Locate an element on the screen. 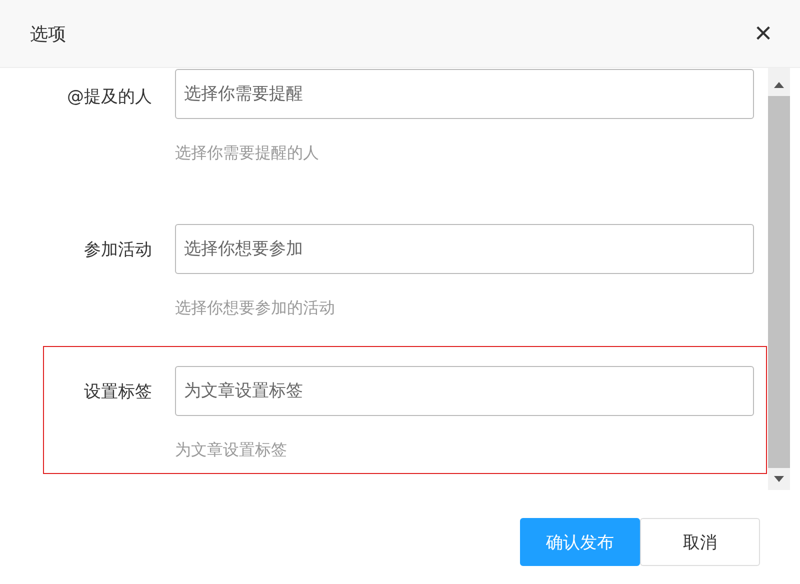  field-label: @提及的人 is located at coordinates (109, 97).